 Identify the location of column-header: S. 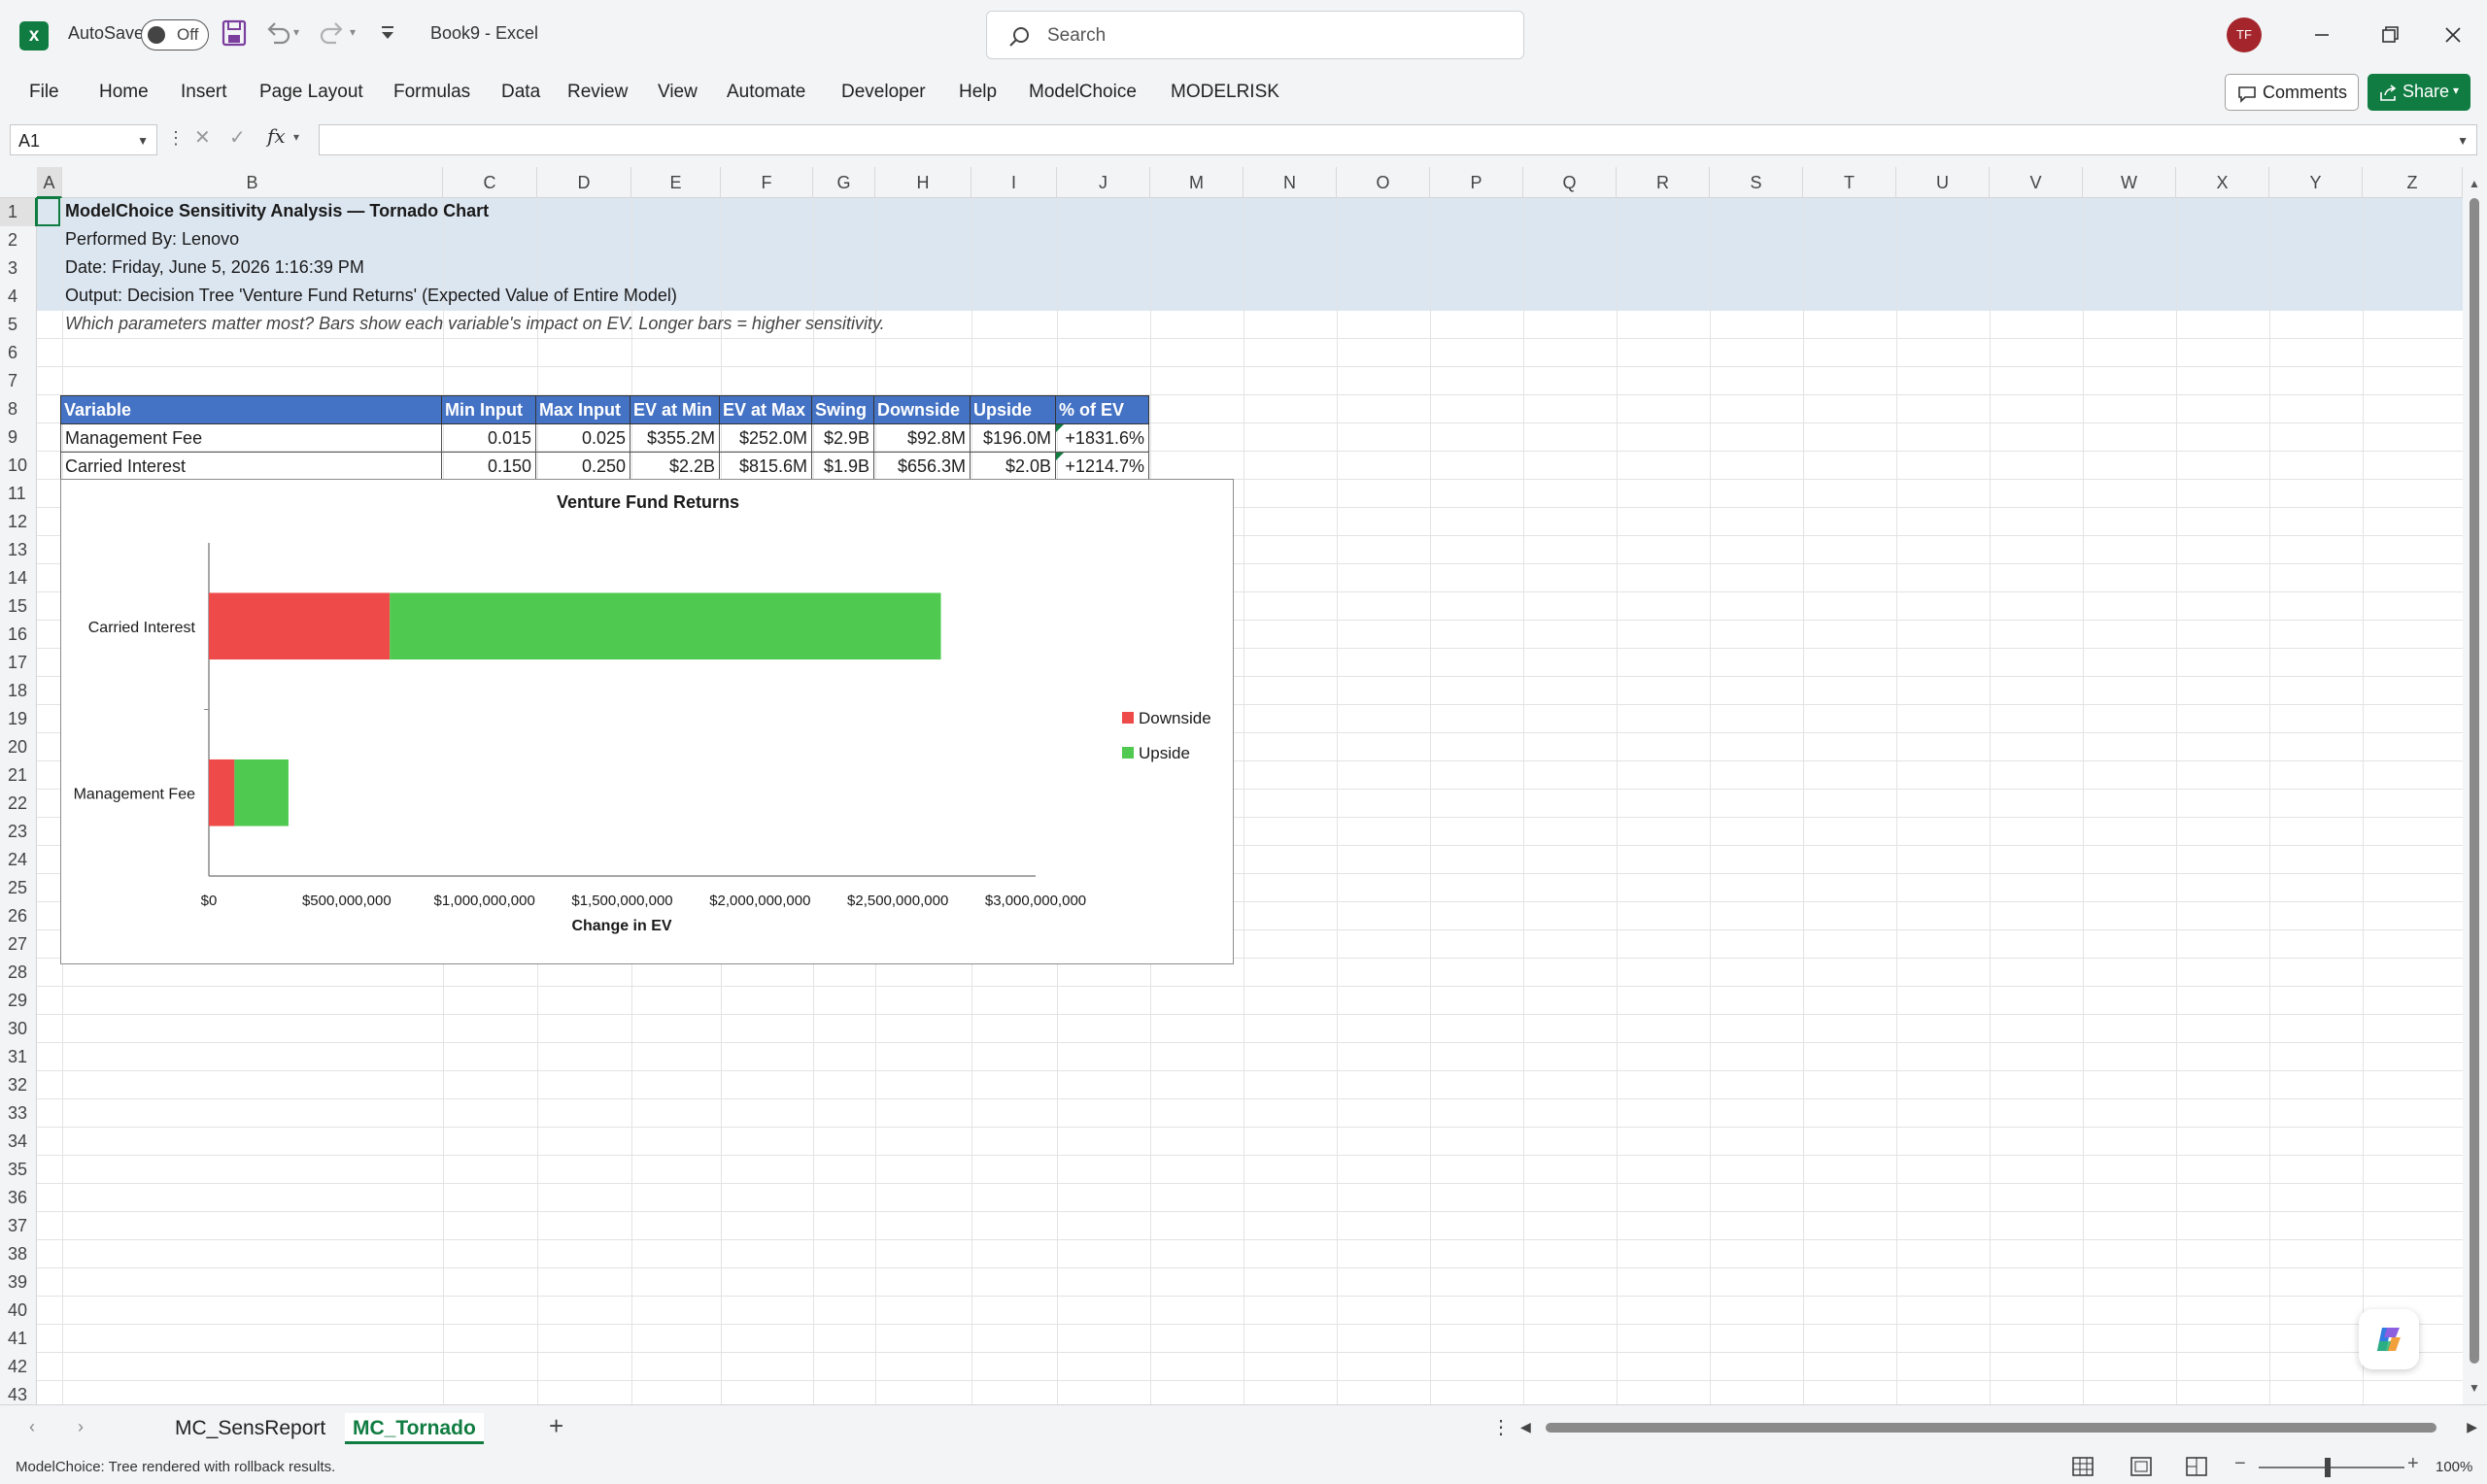
(1756, 182).